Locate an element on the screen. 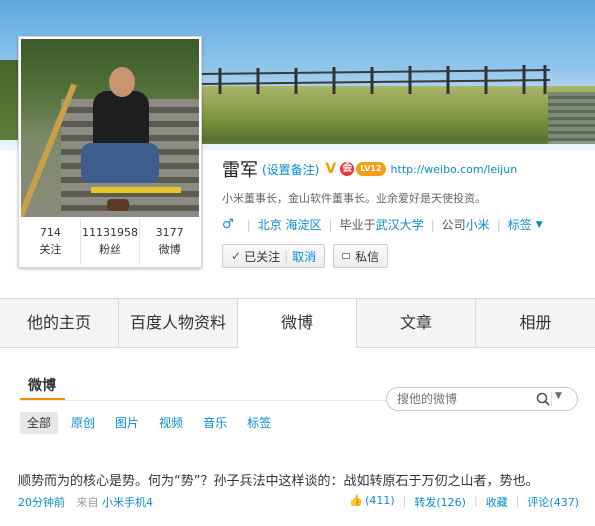 The height and width of the screenshot is (526, 595). tab-weibo: 微博 is located at coordinates (297, 323).